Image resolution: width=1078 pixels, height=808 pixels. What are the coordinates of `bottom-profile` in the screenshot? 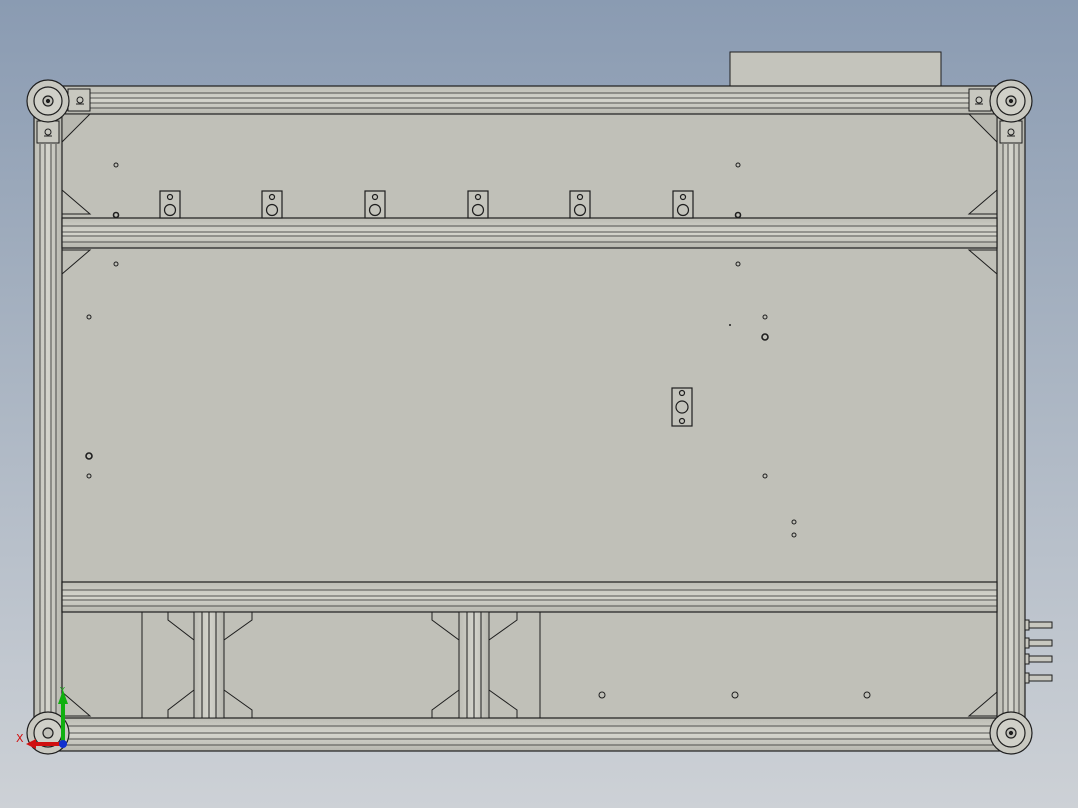 It's located at (529, 734).